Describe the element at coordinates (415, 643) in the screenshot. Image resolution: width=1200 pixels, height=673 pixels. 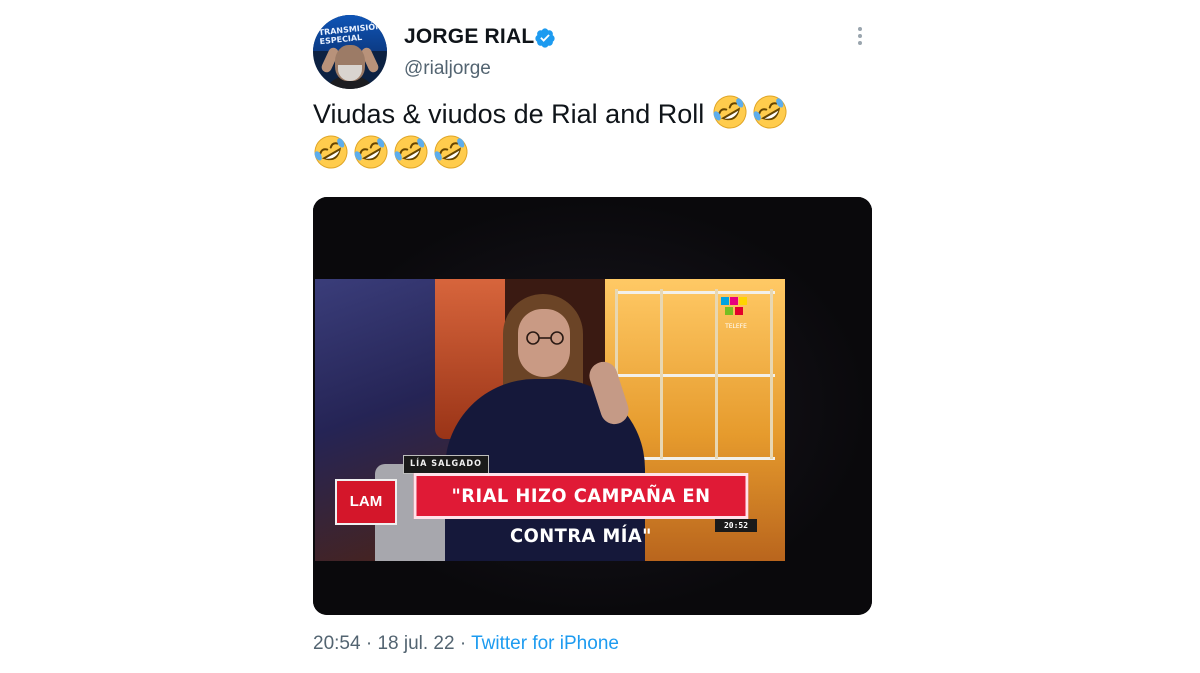
I see `tweet-date: 18 jul. 22` at that location.